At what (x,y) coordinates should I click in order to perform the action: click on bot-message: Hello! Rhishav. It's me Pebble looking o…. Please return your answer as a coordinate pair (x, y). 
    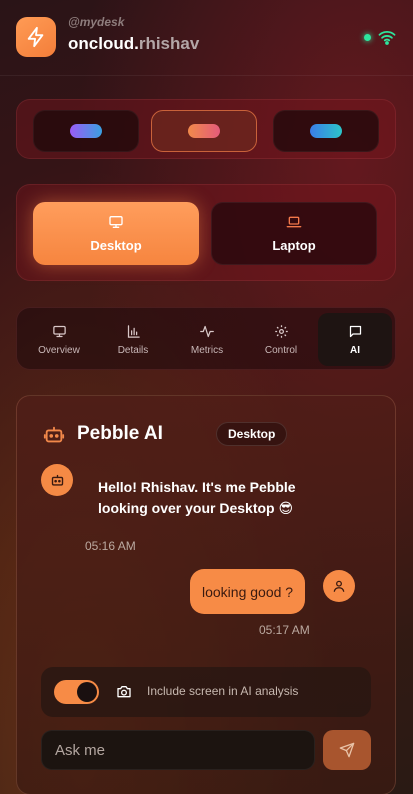
    Looking at the image, I should click on (197, 497).